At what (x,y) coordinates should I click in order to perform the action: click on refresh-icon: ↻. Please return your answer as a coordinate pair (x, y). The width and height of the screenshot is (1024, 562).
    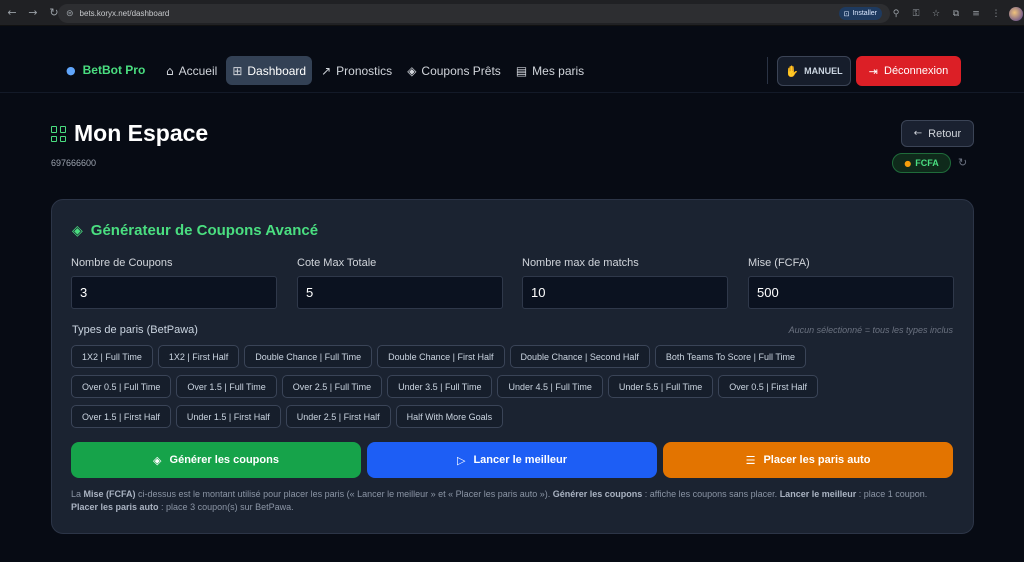
    Looking at the image, I should click on (962, 162).